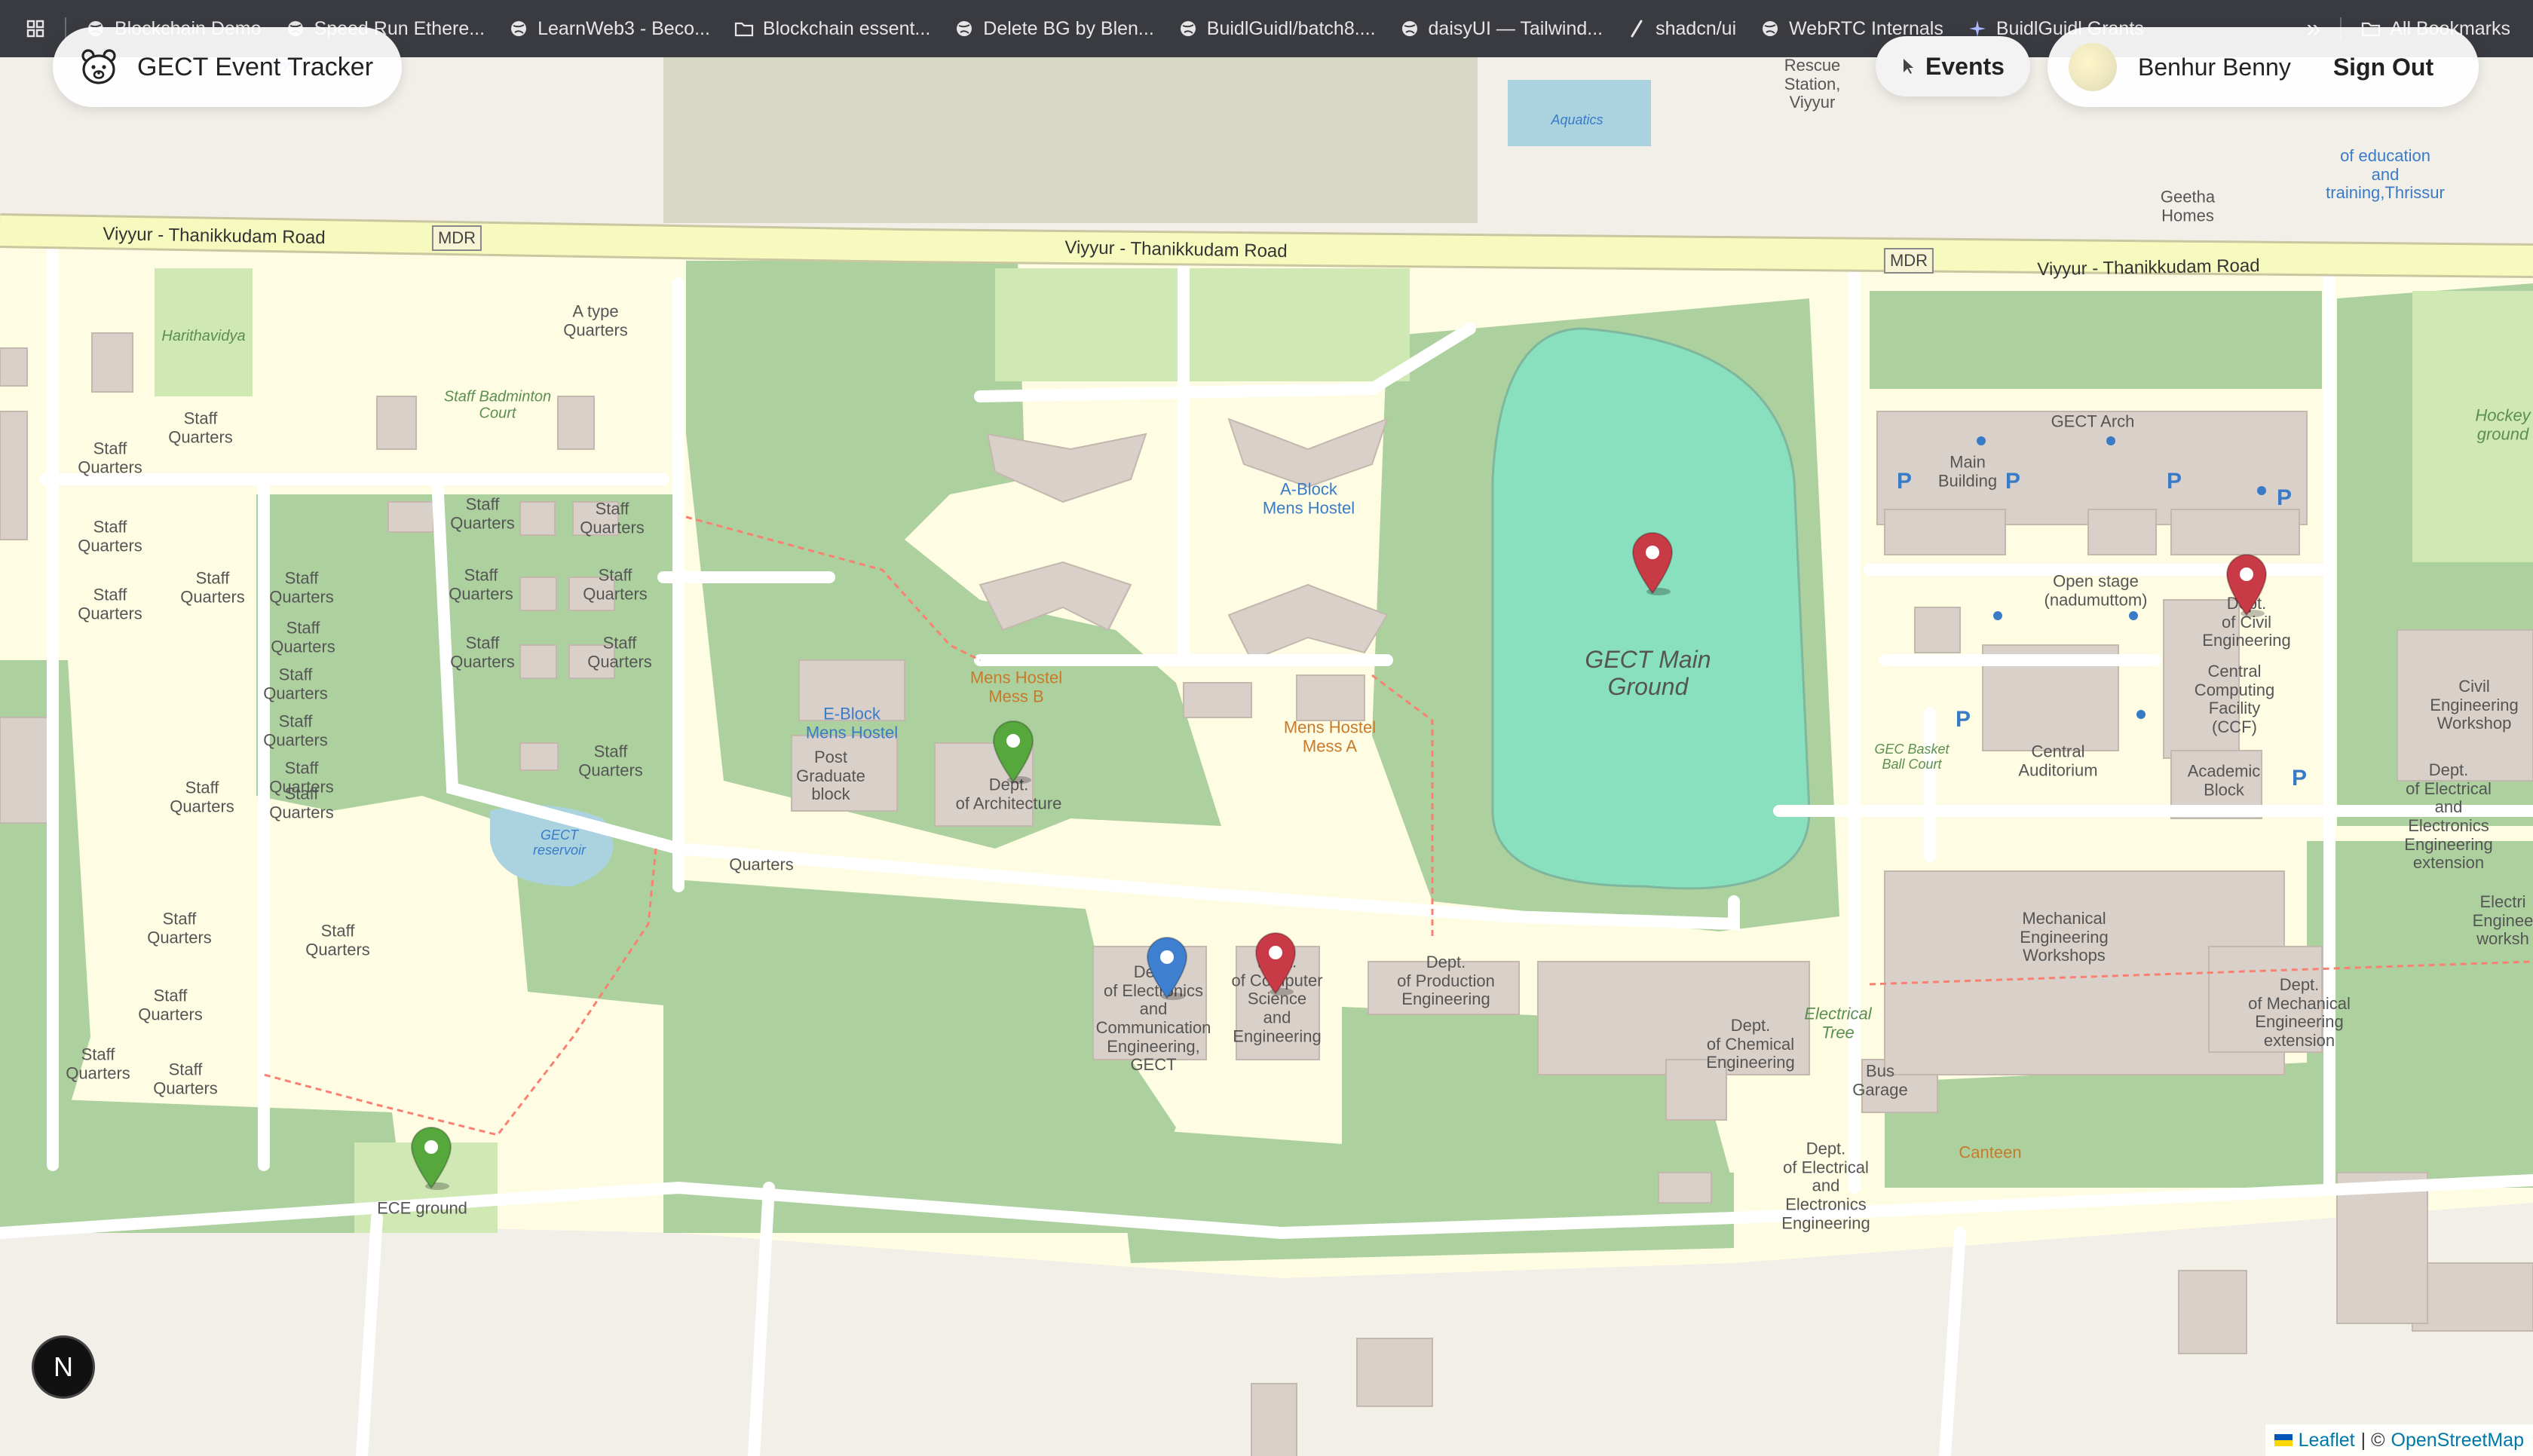 This screenshot has height=1456, width=2533. What do you see at coordinates (63, 1367) in the screenshot?
I see `next-dev-badge: N` at bounding box center [63, 1367].